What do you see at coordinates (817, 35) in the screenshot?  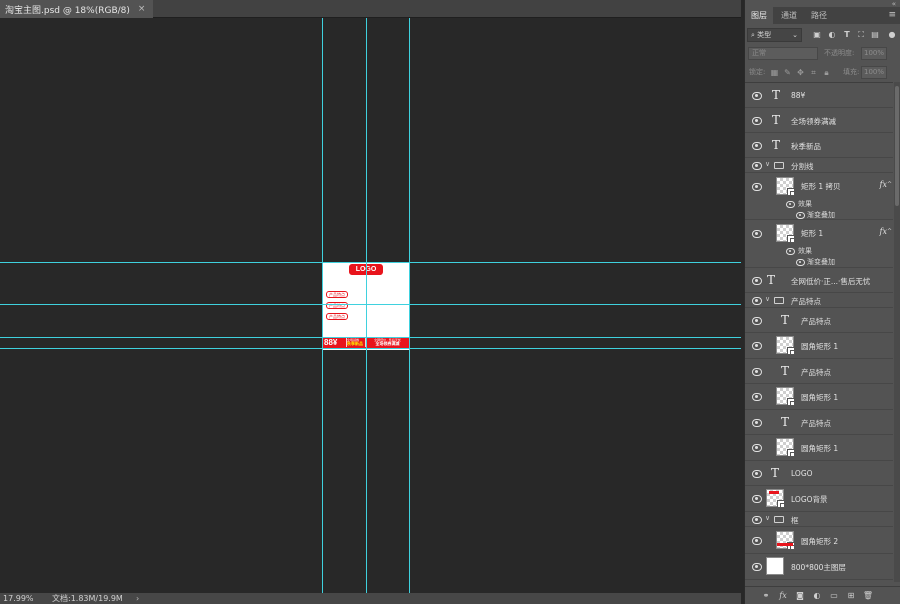 I see `pixel-filter-icon: ▣` at bounding box center [817, 35].